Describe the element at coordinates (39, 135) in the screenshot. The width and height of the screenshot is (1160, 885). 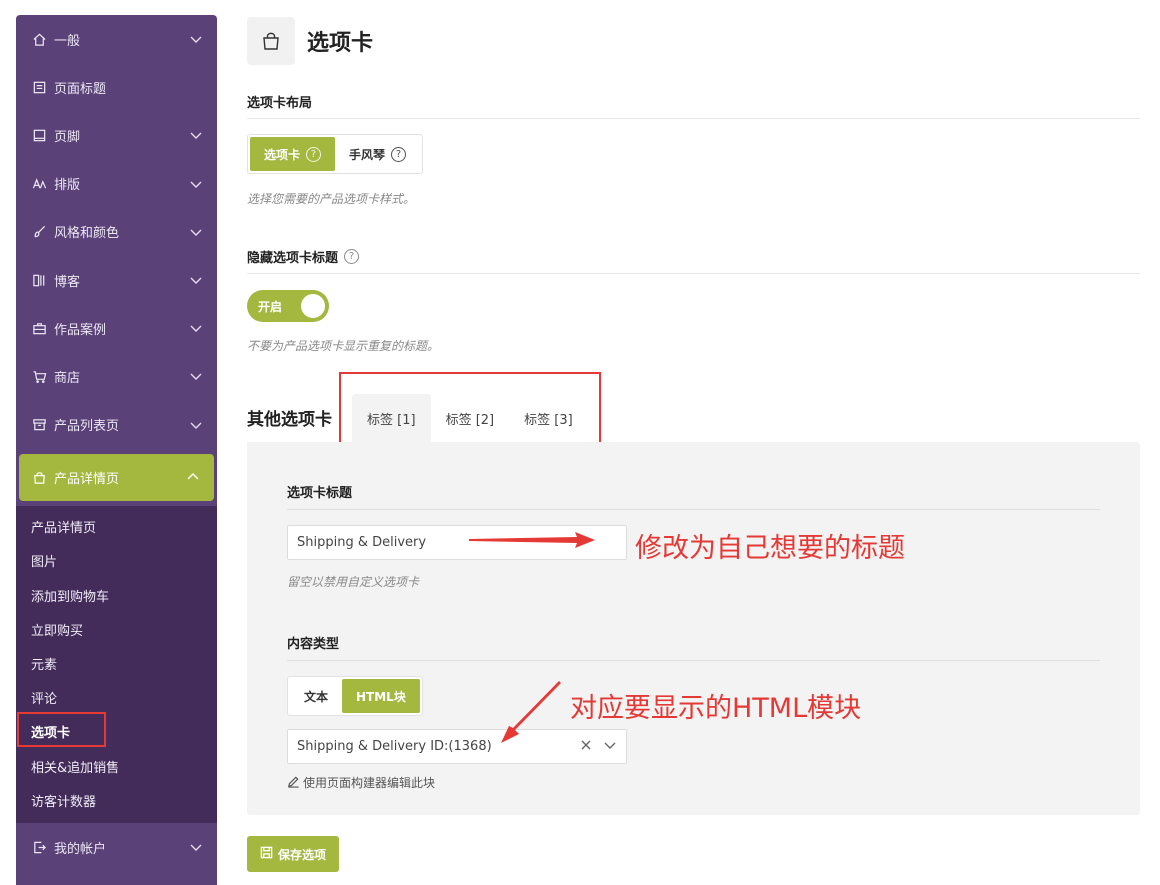
I see `footer-icon` at that location.